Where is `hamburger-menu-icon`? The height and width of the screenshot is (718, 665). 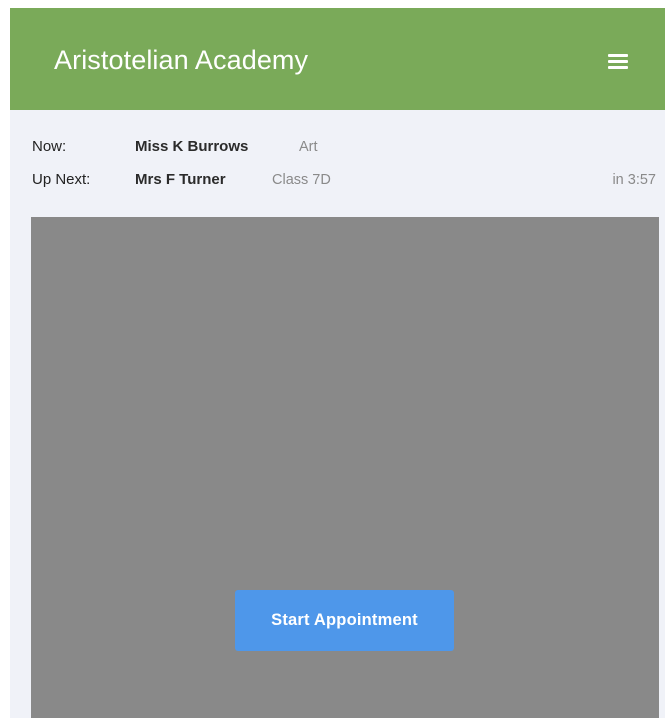 hamburger-menu-icon is located at coordinates (620, 64).